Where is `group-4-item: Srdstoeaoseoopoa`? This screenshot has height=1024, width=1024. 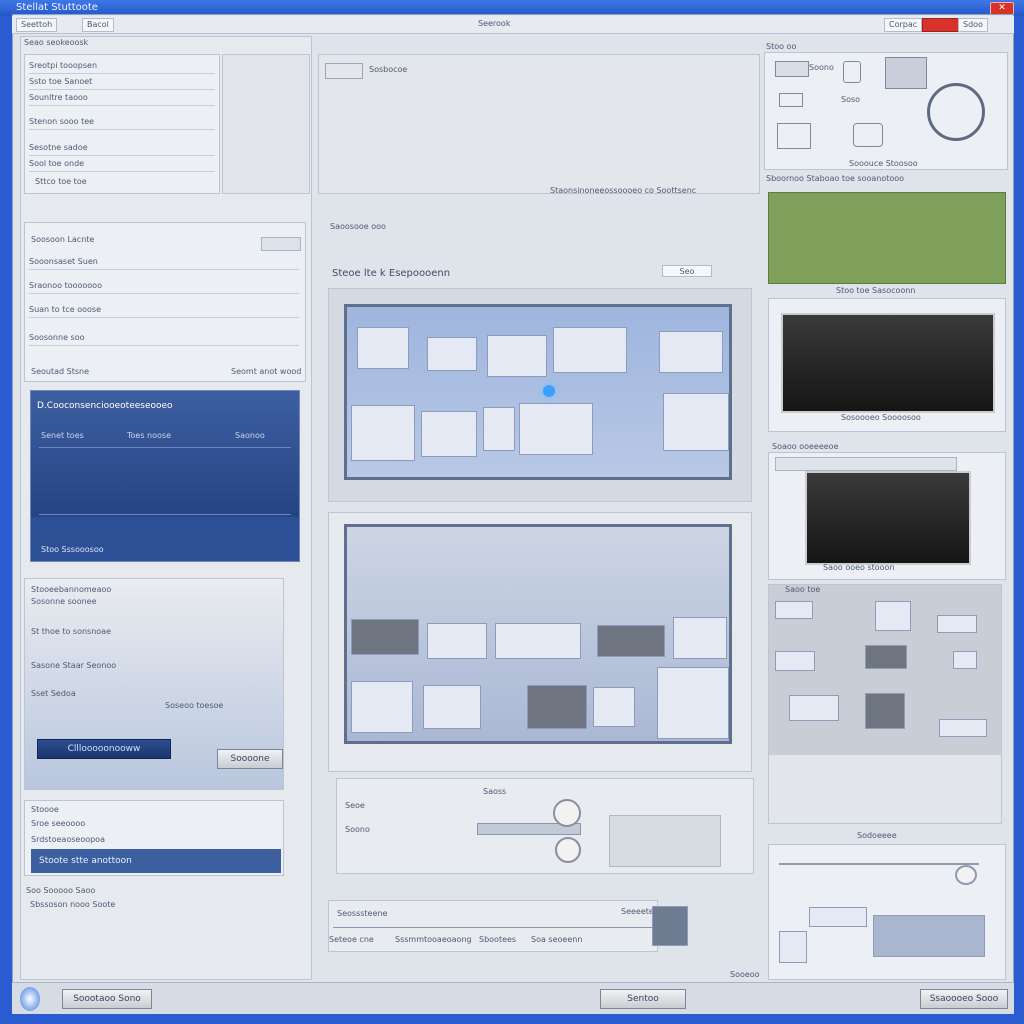 group-4-item: Srdstoeaoseoopoa is located at coordinates (68, 839).